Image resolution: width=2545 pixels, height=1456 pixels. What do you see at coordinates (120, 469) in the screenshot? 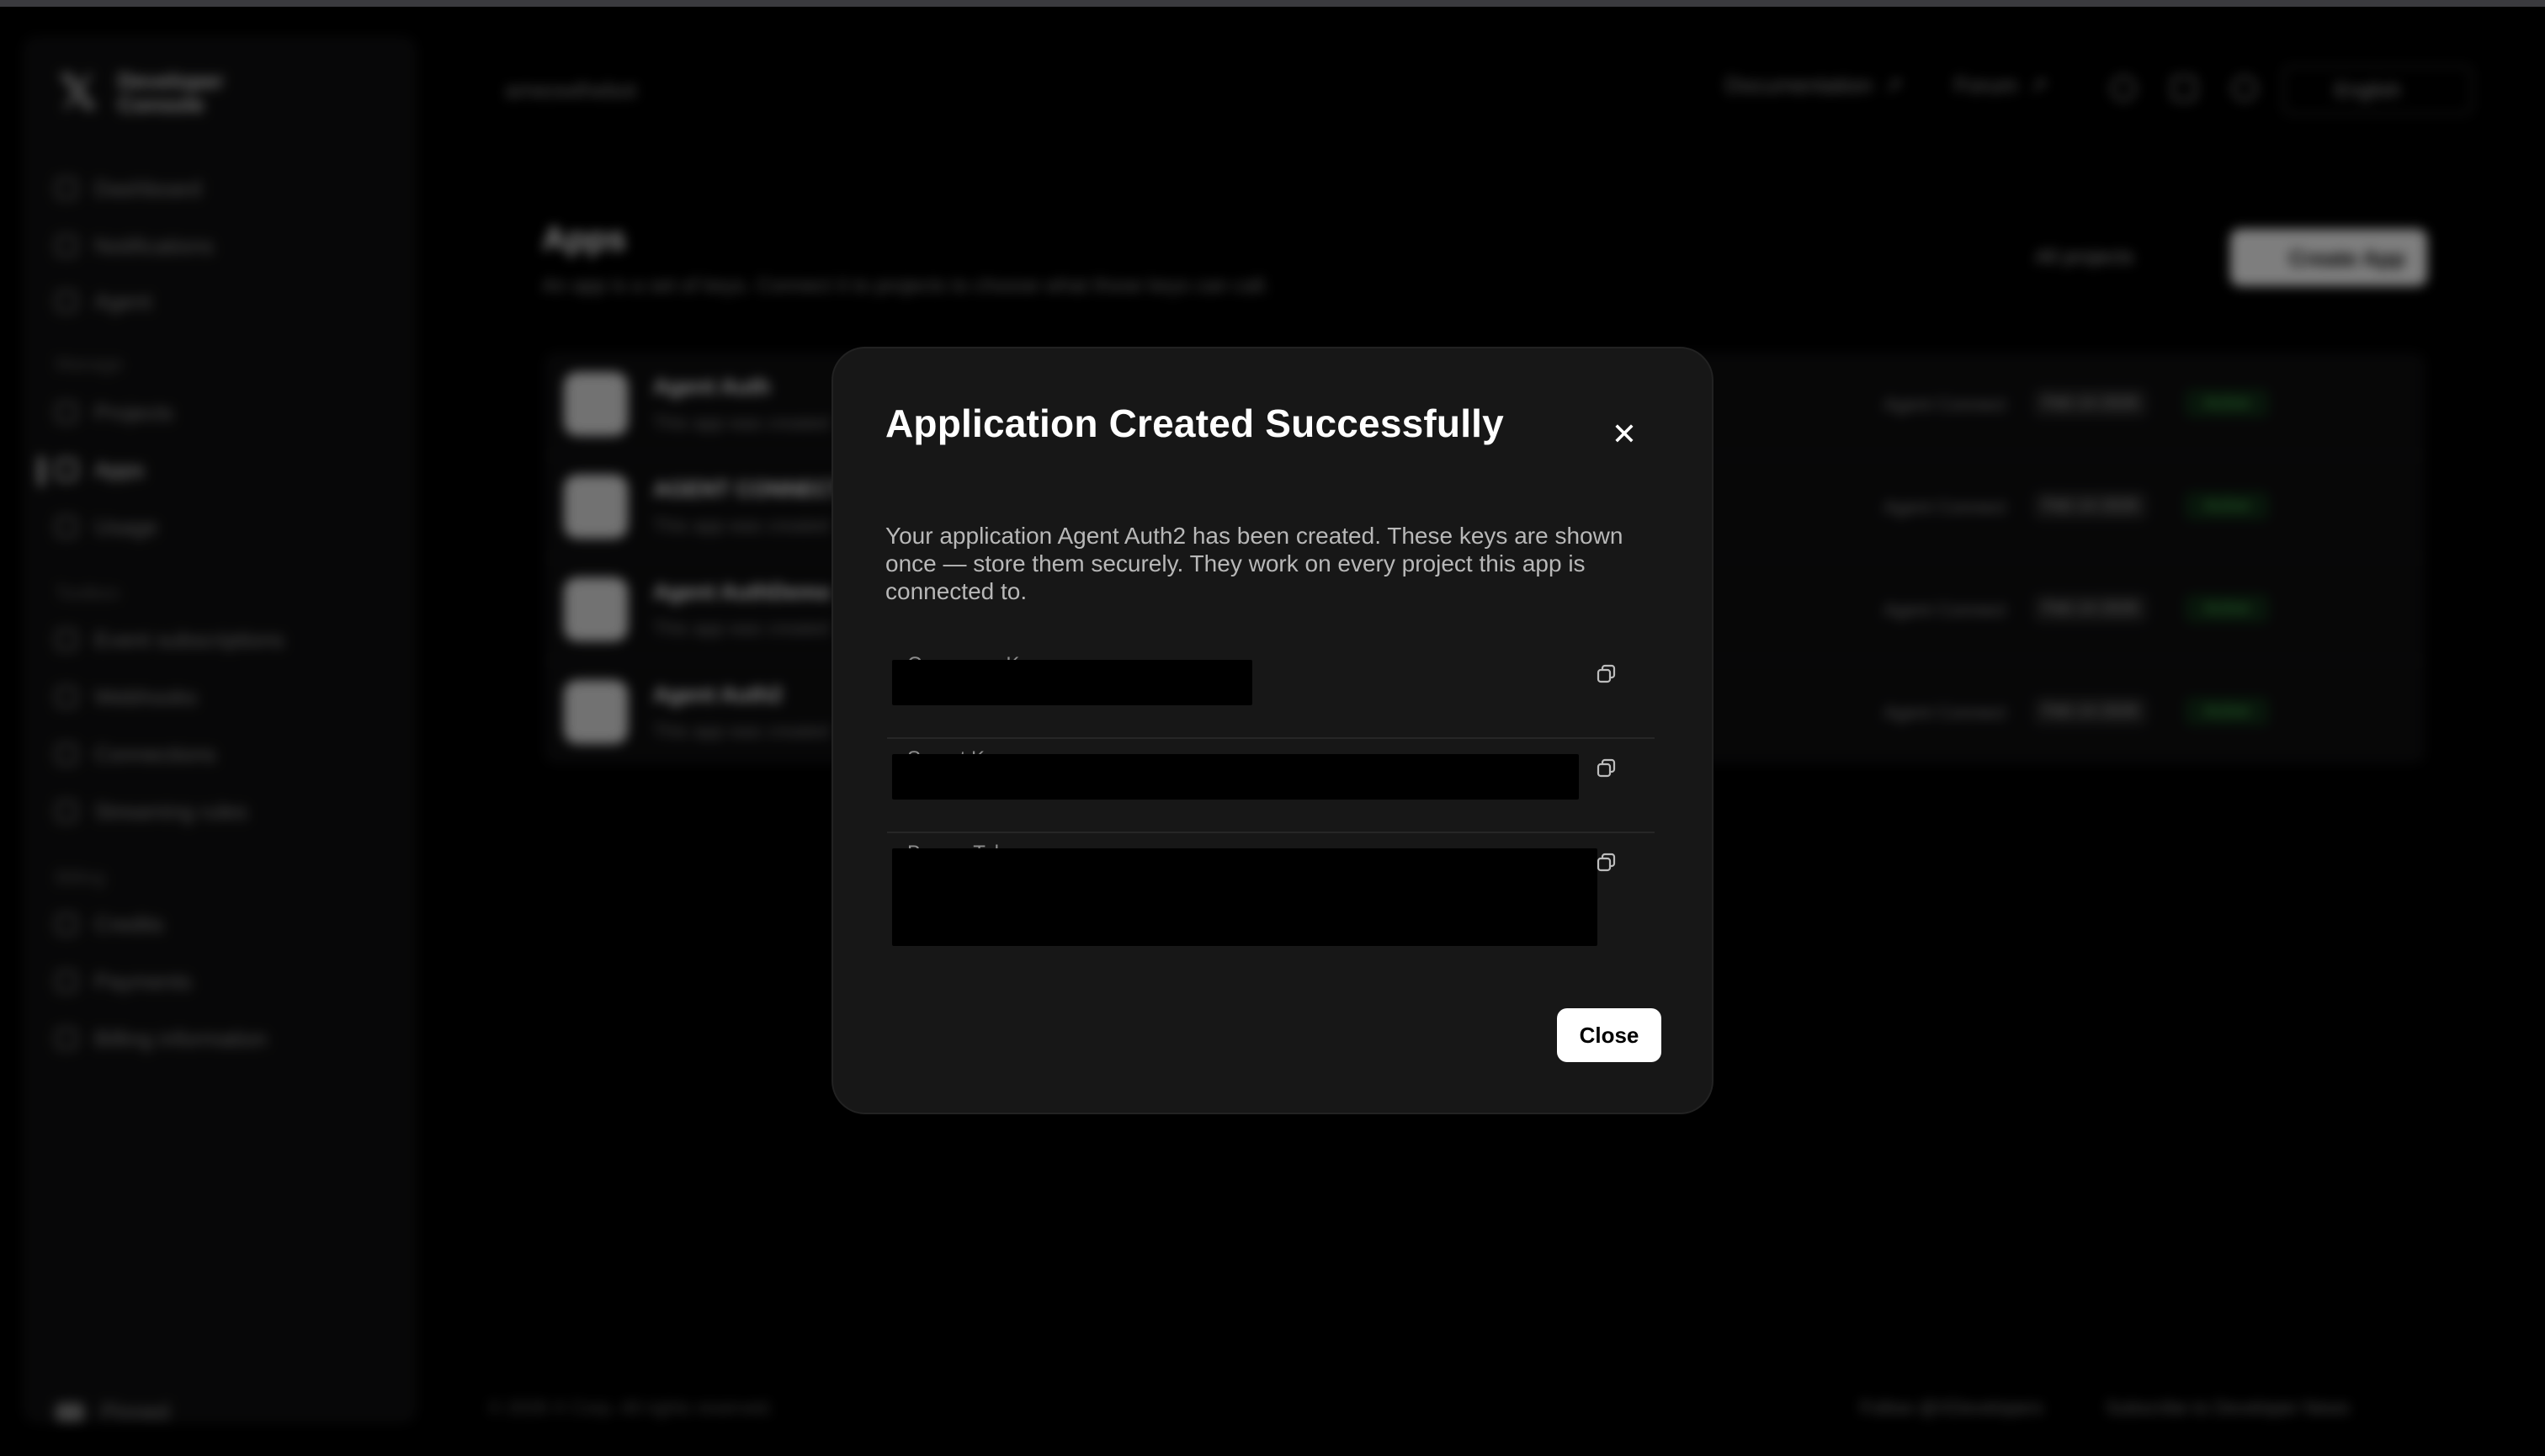
I see `sidebar-item-label: Apps` at bounding box center [120, 469].